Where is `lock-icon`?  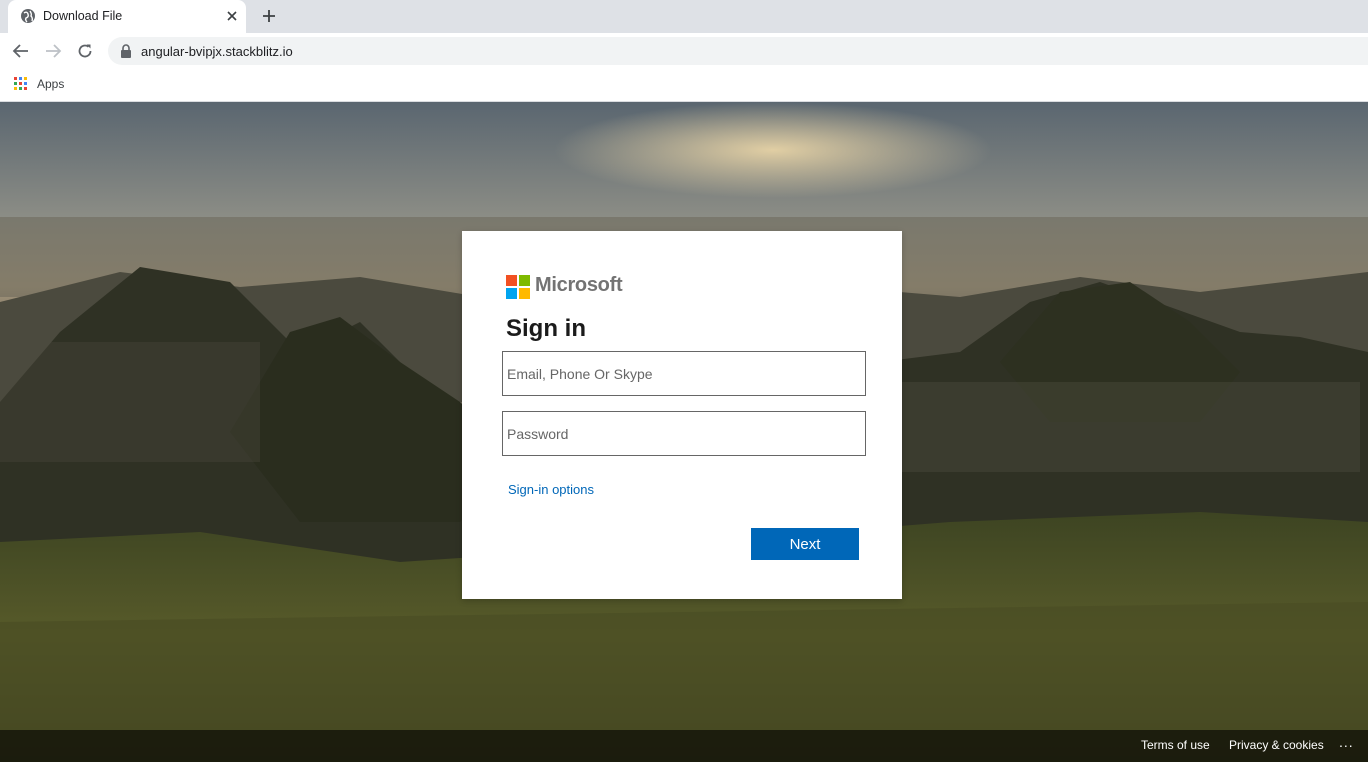 lock-icon is located at coordinates (126, 51).